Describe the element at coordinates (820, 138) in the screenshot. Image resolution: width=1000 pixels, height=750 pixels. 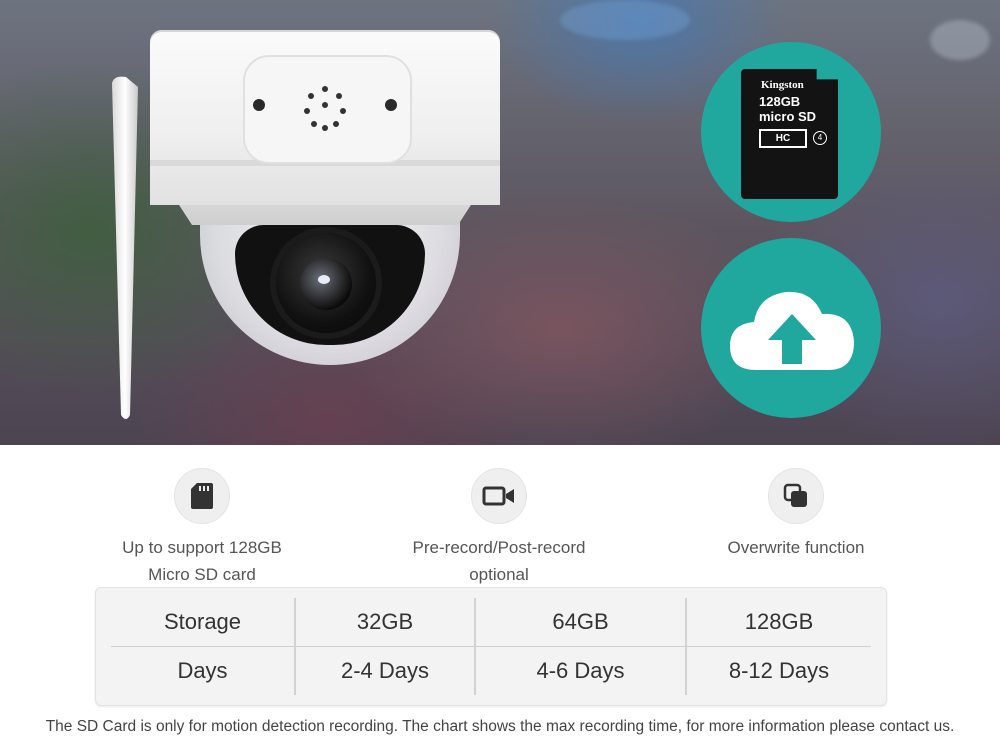
I see `sd-class-icon: 4` at that location.